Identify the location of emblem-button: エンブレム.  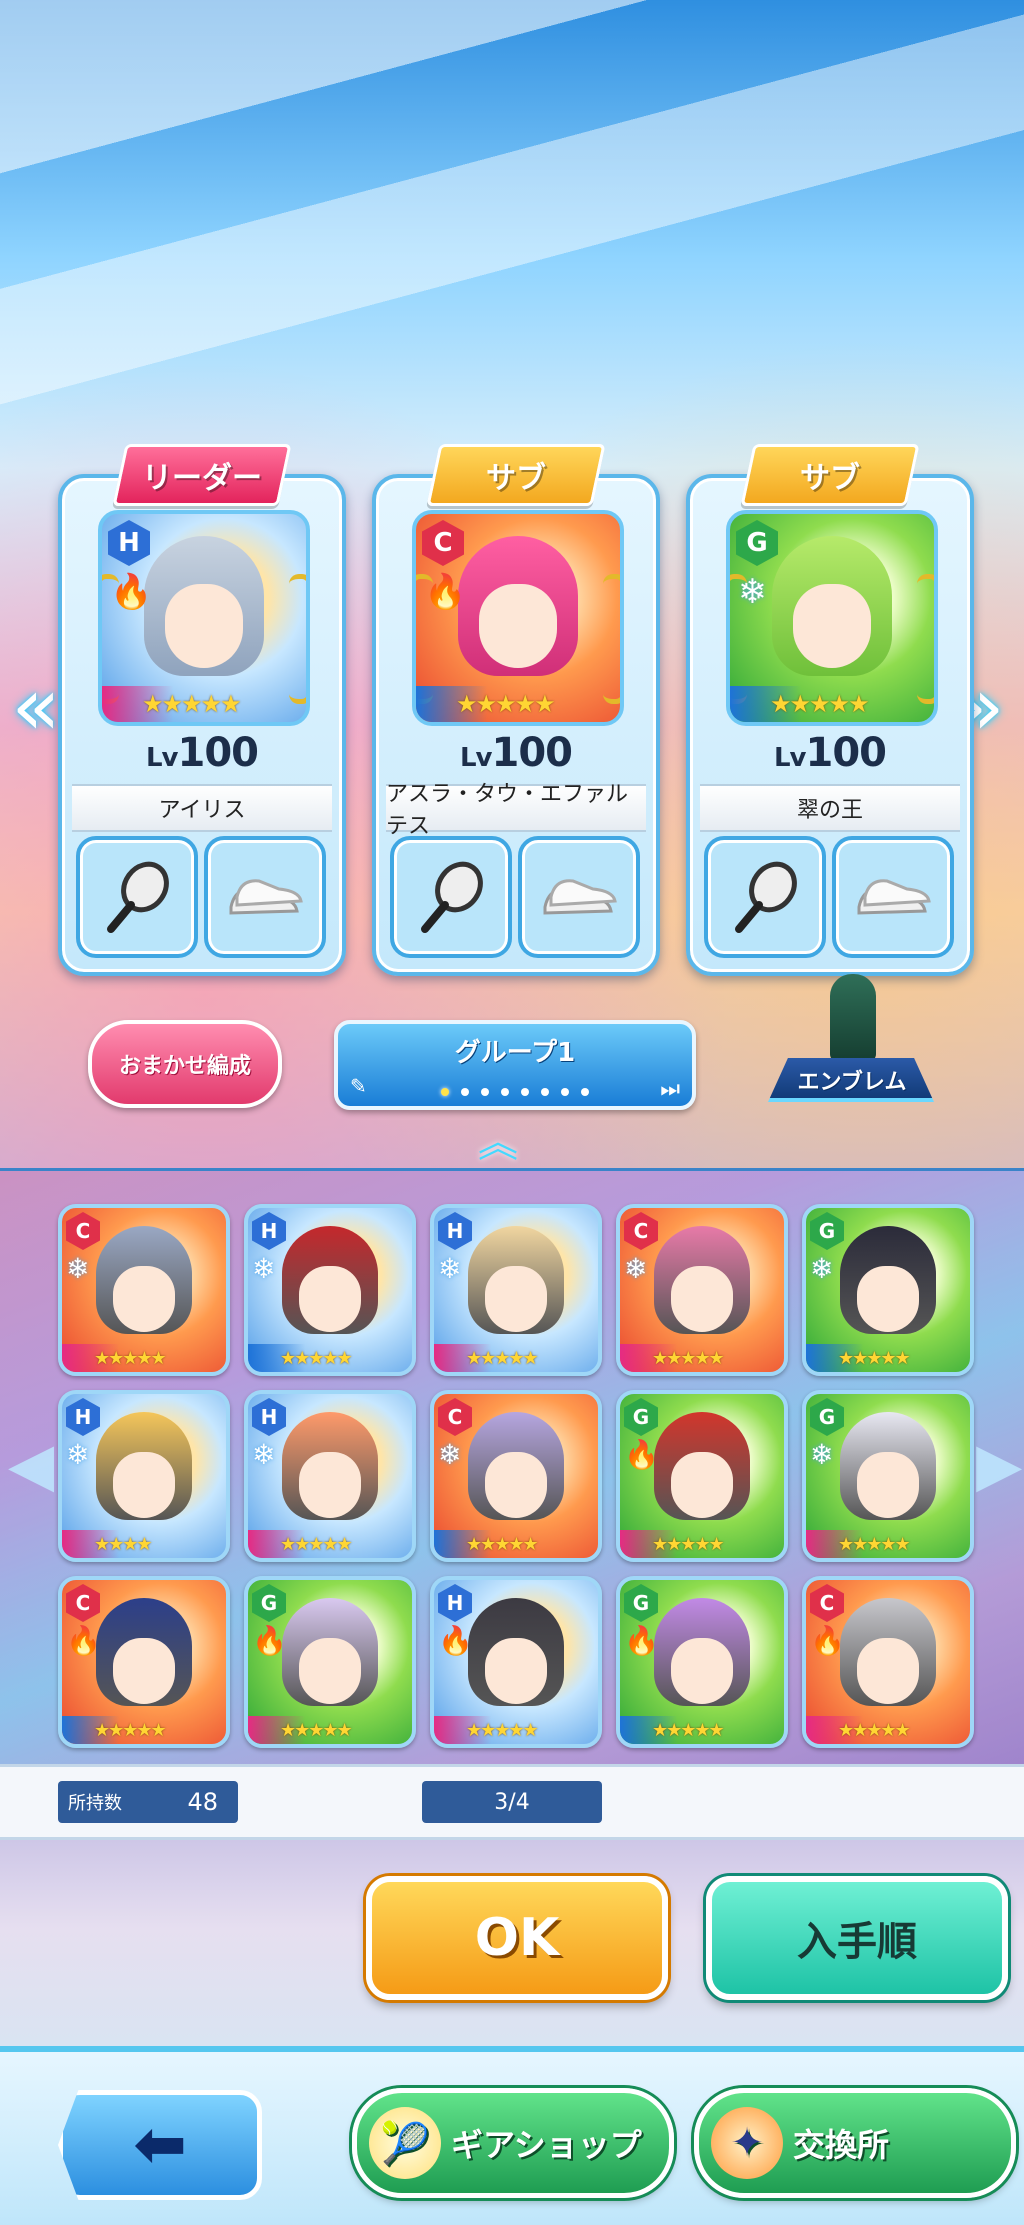
(852, 1039).